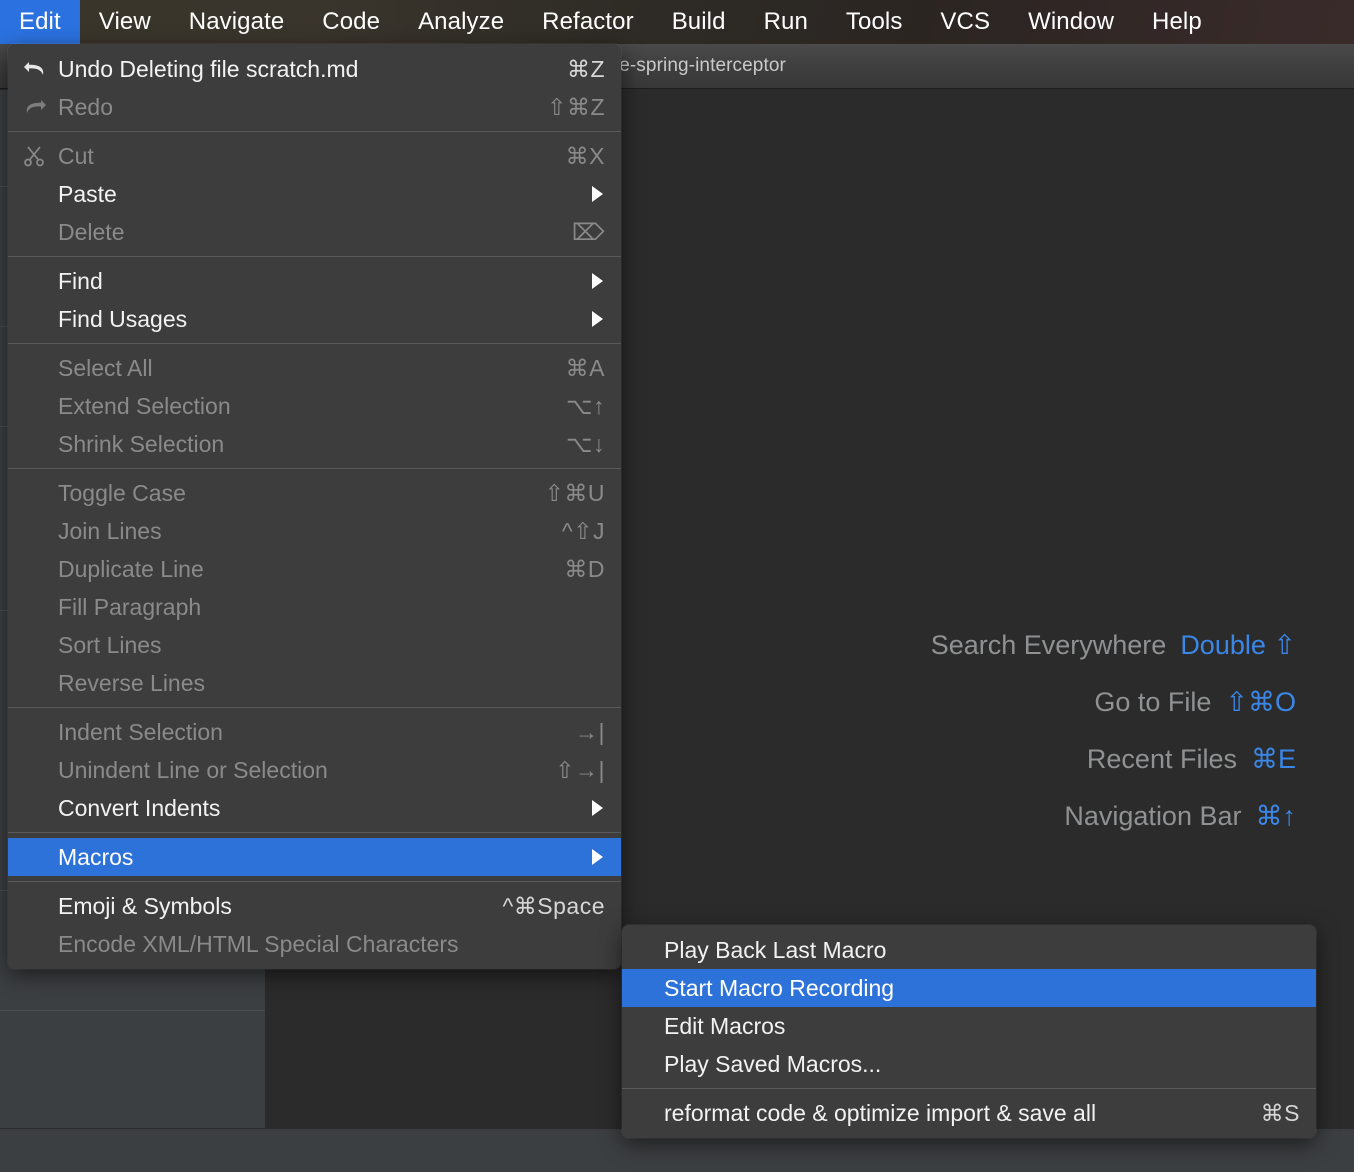 The image size is (1354, 1172). I want to click on menubar-item-label: Build, so click(698, 21).